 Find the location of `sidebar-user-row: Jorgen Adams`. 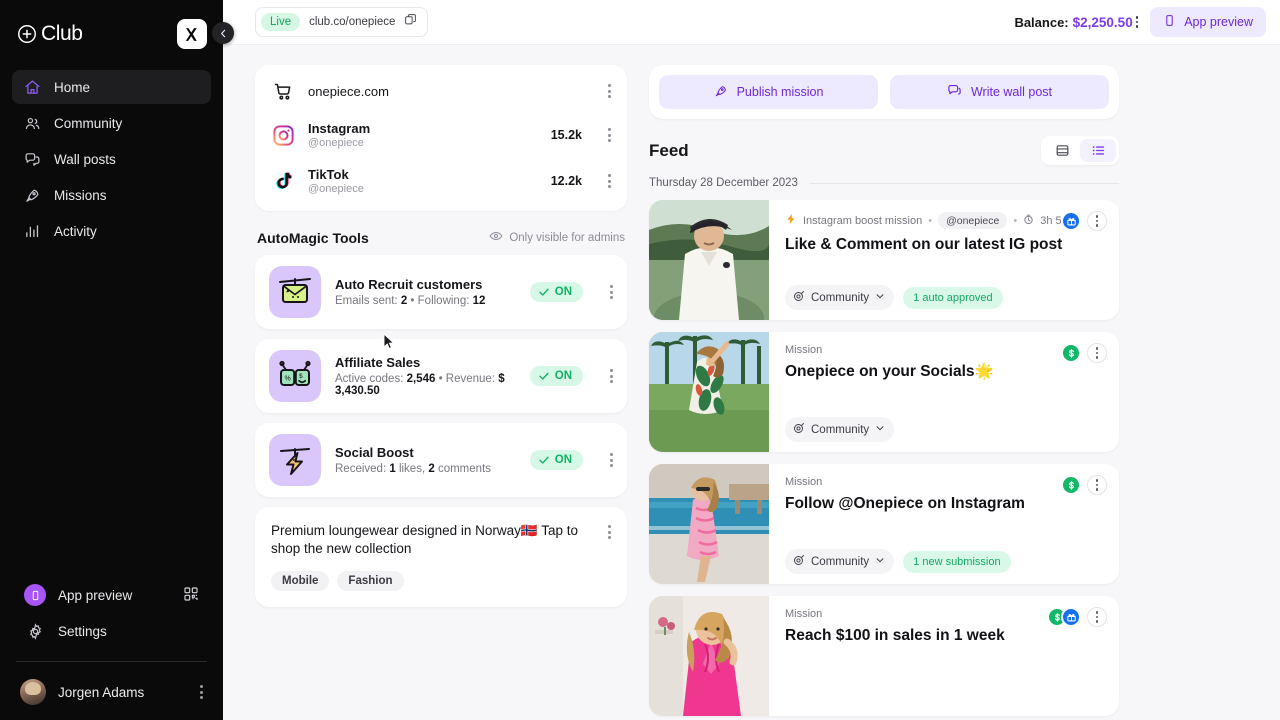

sidebar-user-row: Jorgen Adams is located at coordinates (111, 692).